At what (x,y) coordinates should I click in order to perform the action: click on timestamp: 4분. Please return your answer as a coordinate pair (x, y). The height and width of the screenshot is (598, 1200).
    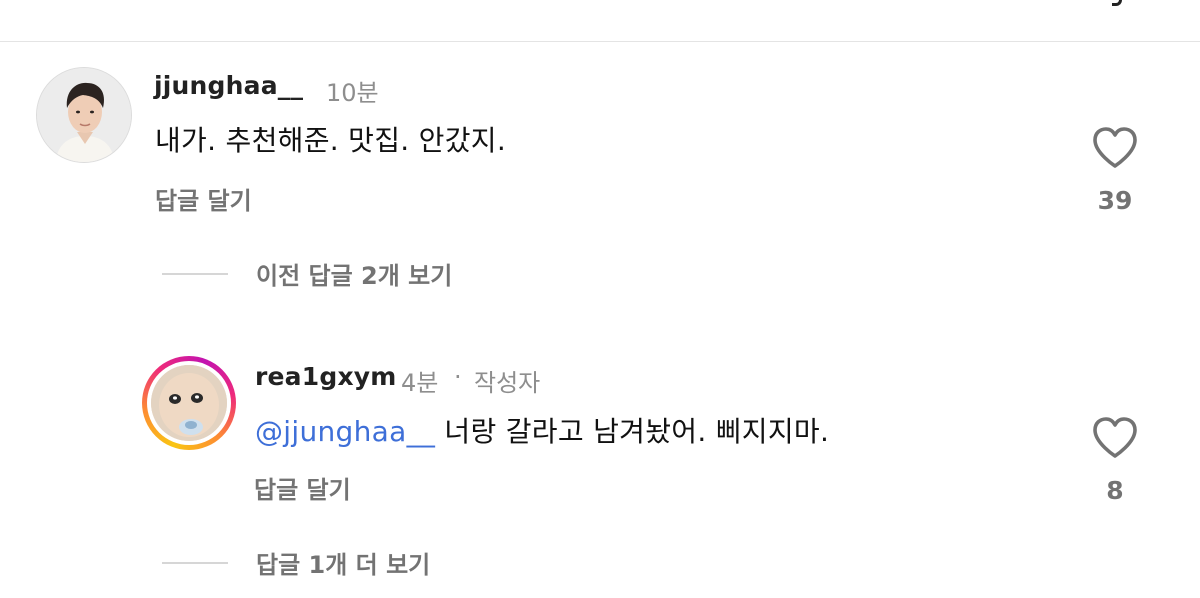
    Looking at the image, I should click on (420, 383).